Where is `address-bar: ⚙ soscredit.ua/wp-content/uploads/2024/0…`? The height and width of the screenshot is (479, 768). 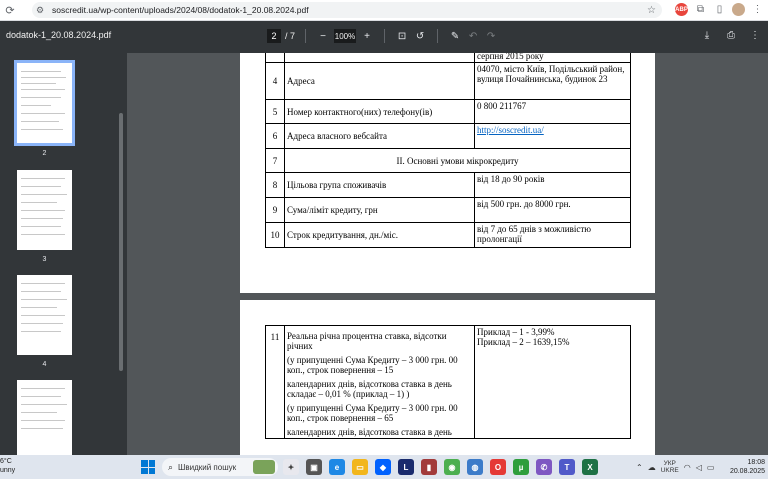
address-bar: ⚙ soscredit.ua/wp-content/uploads/2024/0… is located at coordinates (347, 10).